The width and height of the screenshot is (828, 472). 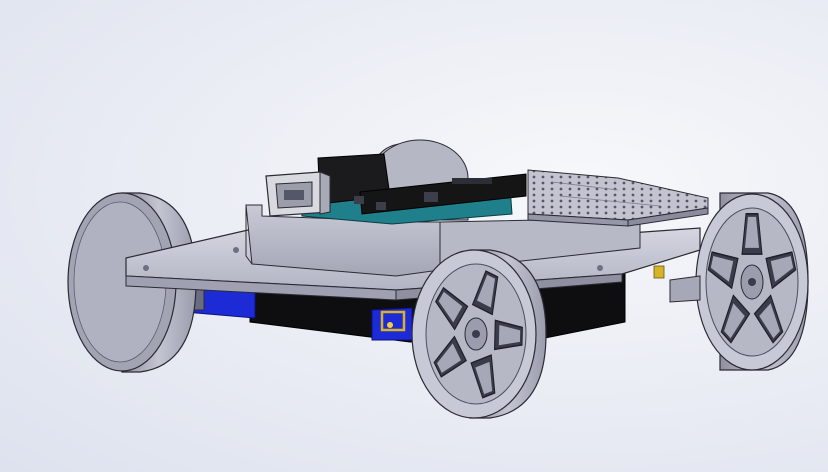 I want to click on right-rear-wheel, so click(x=731, y=281).